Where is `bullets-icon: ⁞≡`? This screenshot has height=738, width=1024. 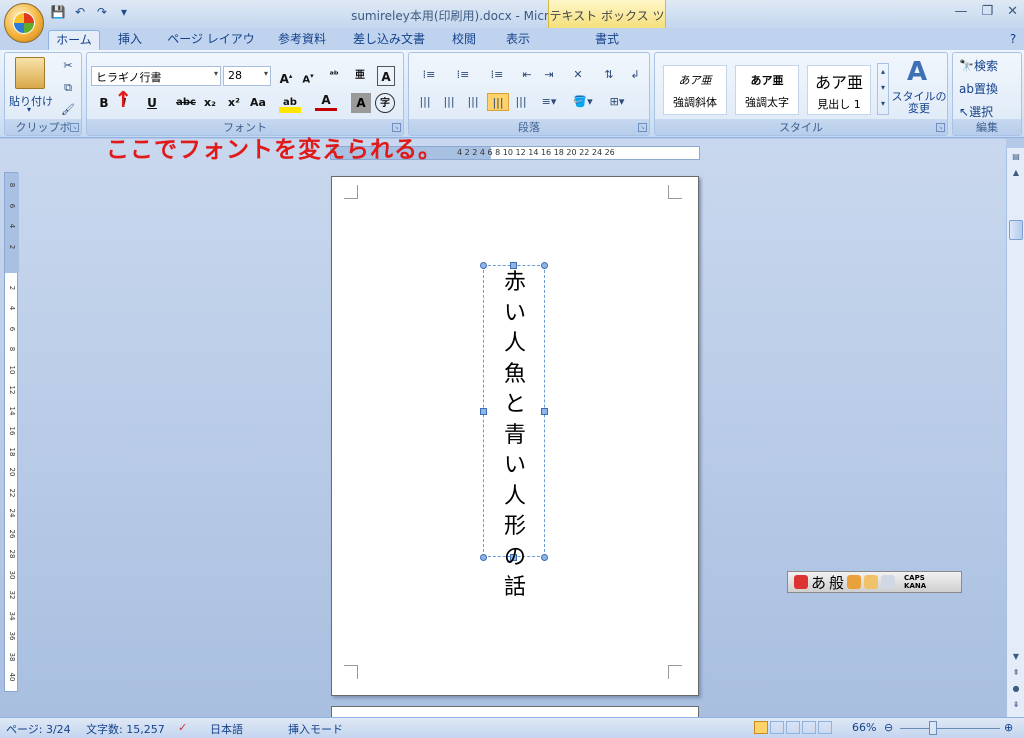 bullets-icon: ⁞≡ is located at coordinates (429, 75).